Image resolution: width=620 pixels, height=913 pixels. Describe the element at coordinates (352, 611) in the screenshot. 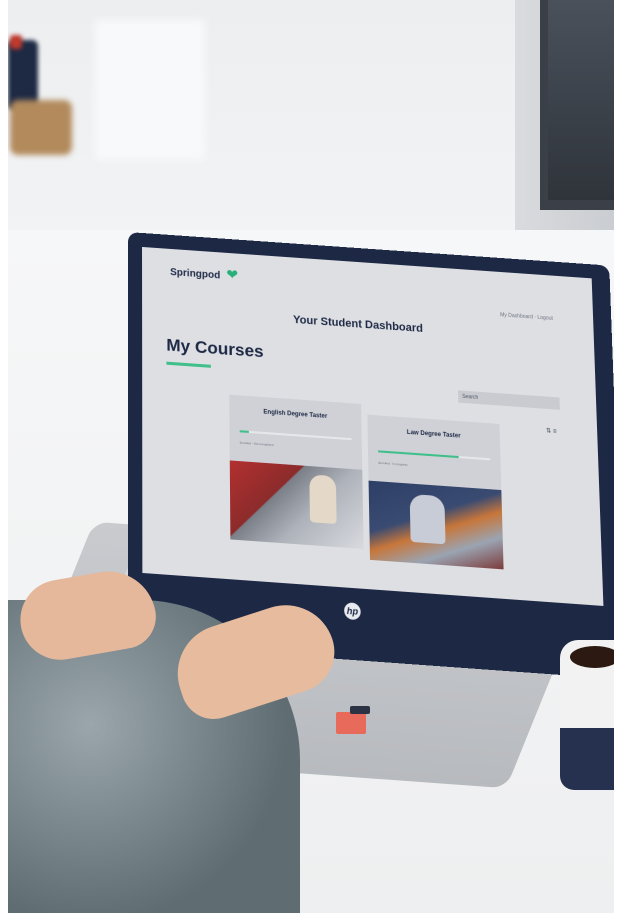

I see `hp-logo: hp` at that location.